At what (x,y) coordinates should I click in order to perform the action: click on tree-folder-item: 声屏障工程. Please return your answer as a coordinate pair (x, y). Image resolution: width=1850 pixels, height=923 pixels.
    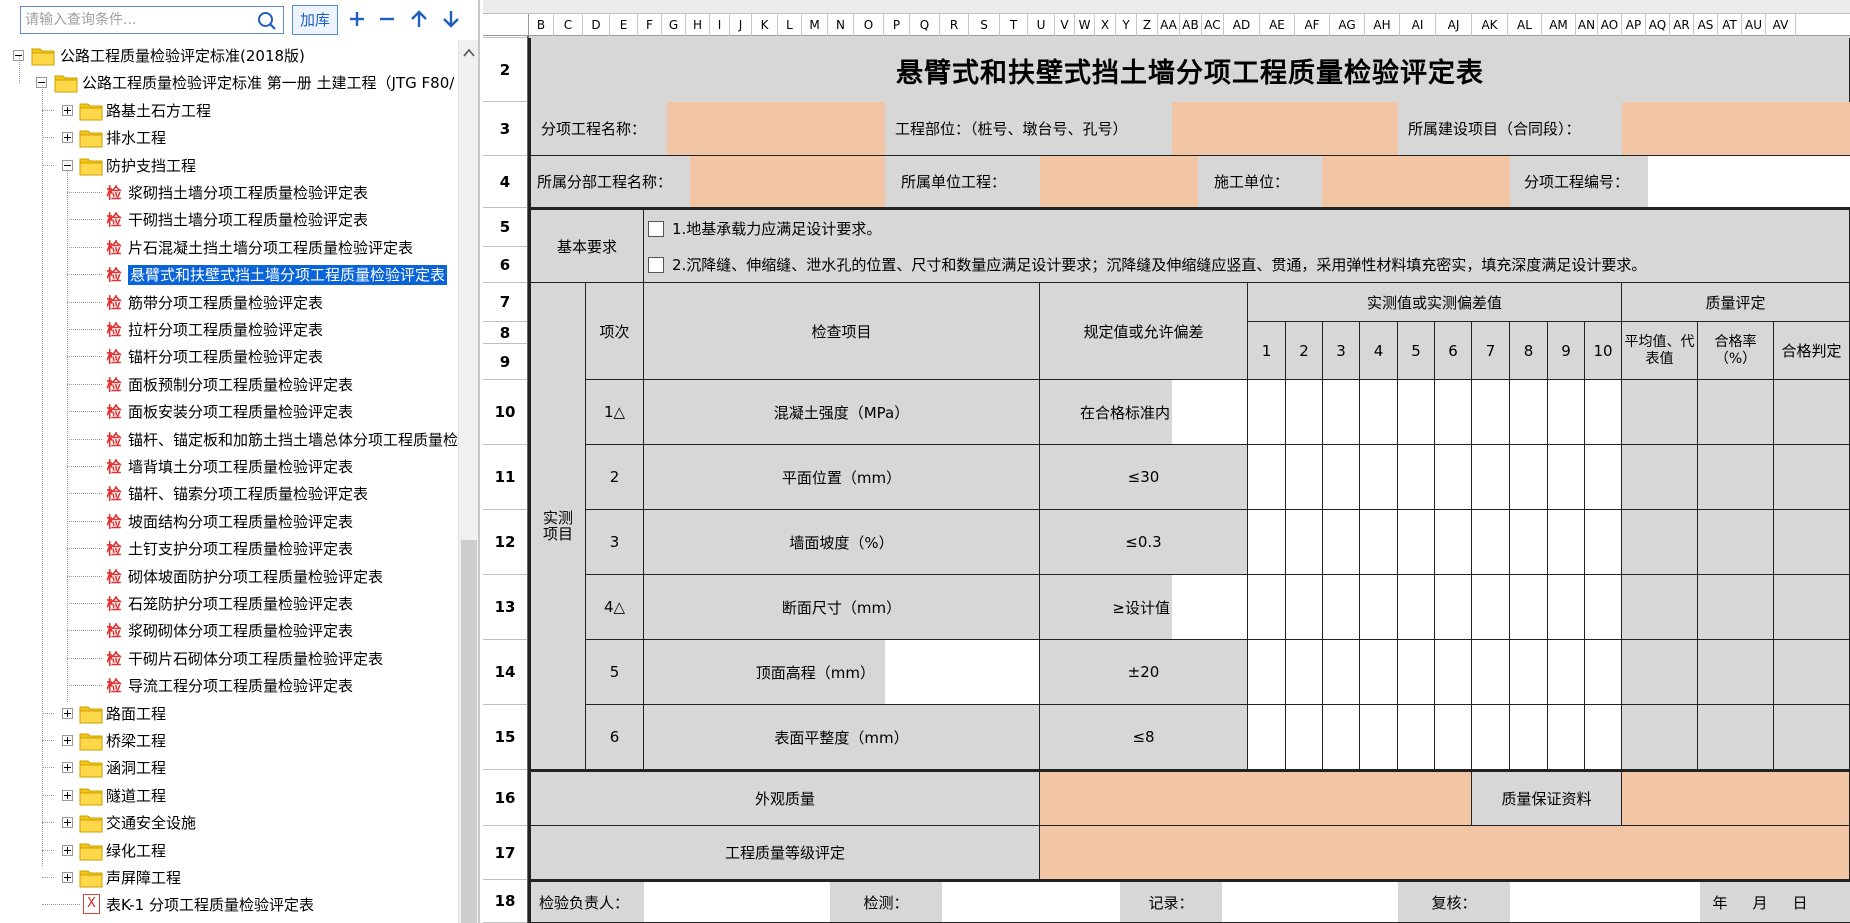
    Looking at the image, I should click on (230, 877).